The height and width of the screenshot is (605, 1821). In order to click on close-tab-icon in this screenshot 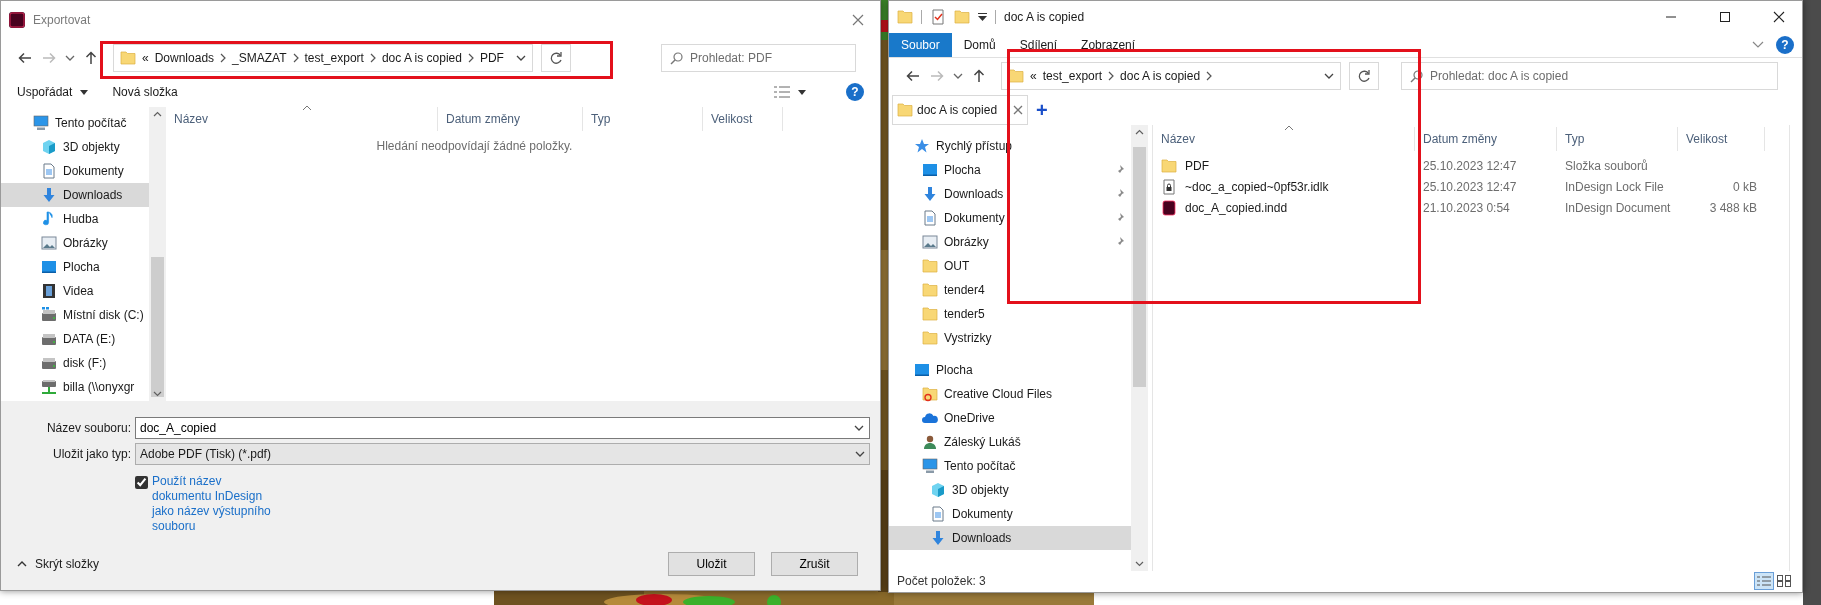, I will do `click(1018, 109)`.